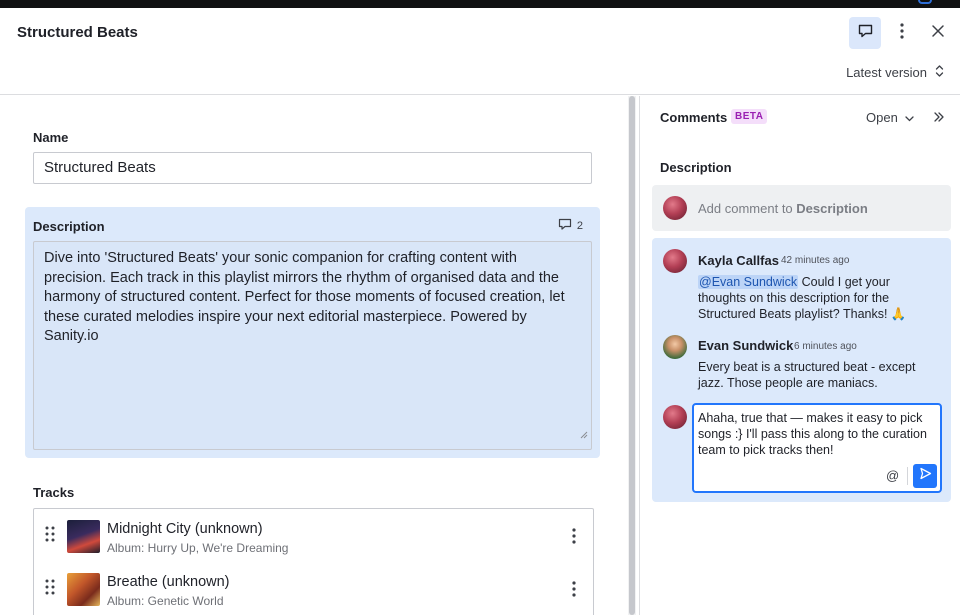  I want to click on name-field-label: Name, so click(51, 137).